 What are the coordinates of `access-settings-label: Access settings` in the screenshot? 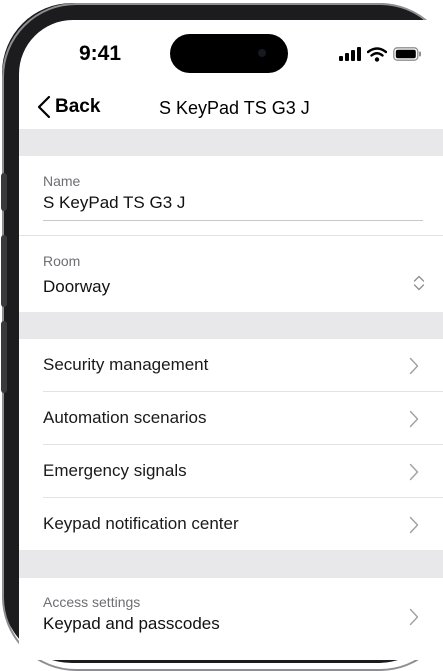 It's located at (92, 602).